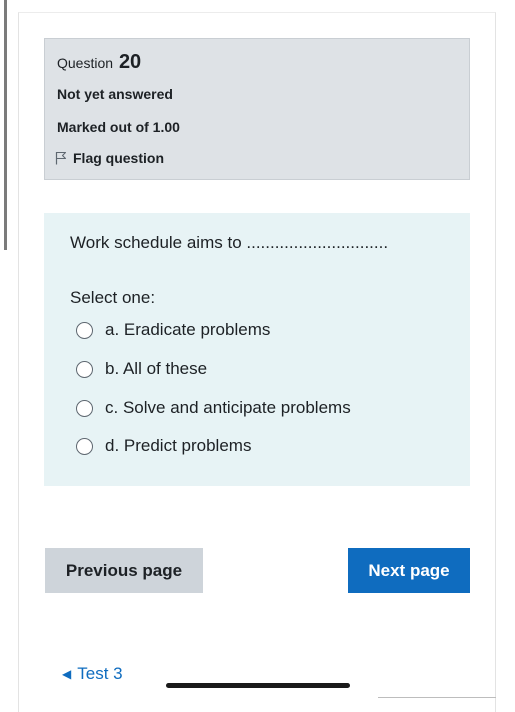 This screenshot has width=515, height=712. I want to click on answer-option-b: b. All of these, so click(141, 369).